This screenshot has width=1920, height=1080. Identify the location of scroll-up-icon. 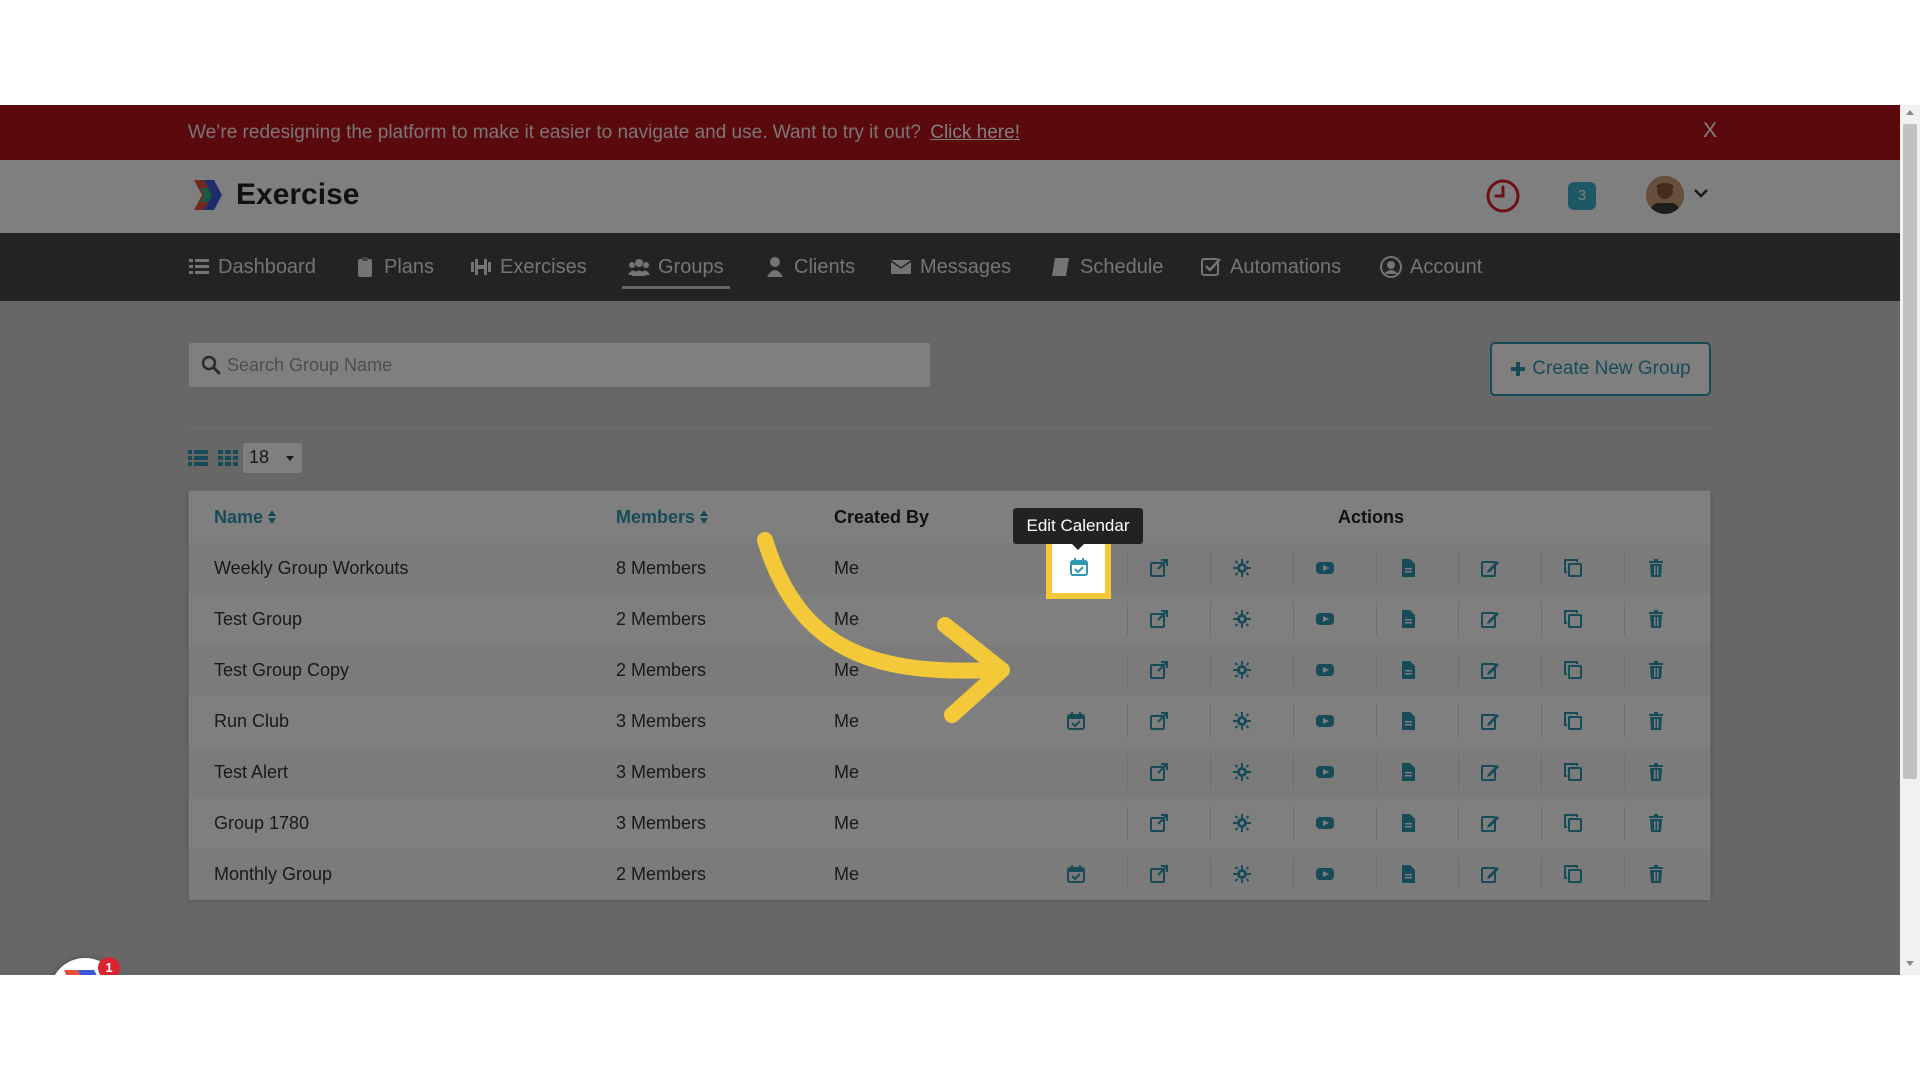
(1910, 112).